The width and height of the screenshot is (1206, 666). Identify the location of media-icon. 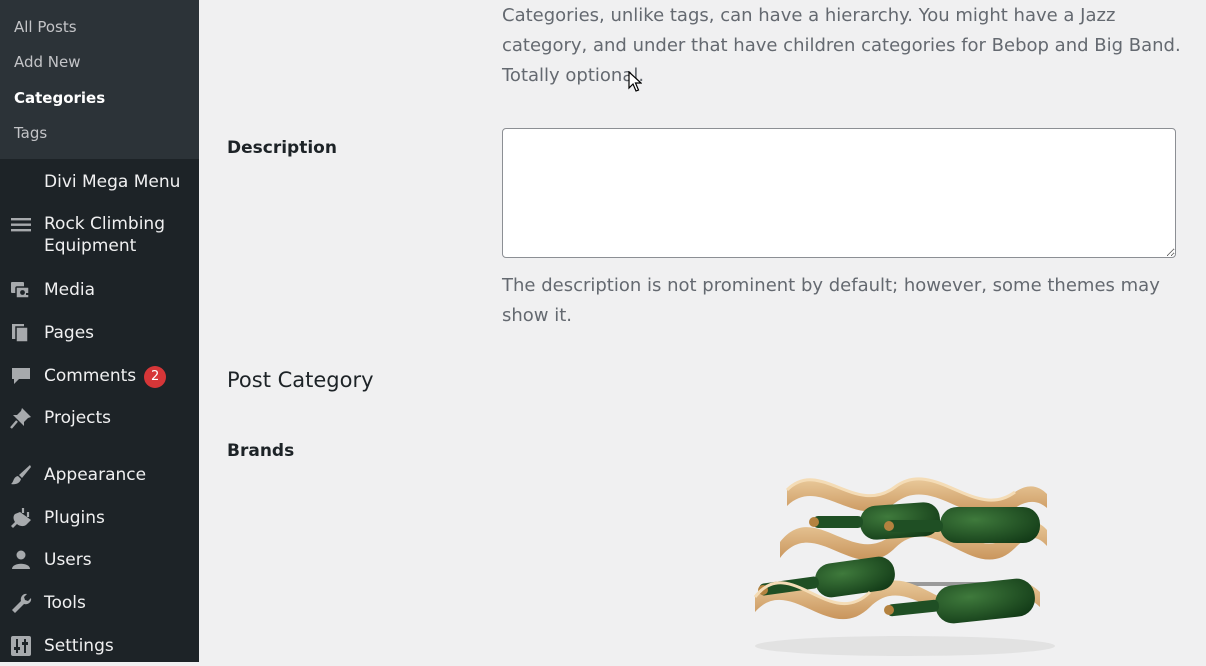
(21, 290).